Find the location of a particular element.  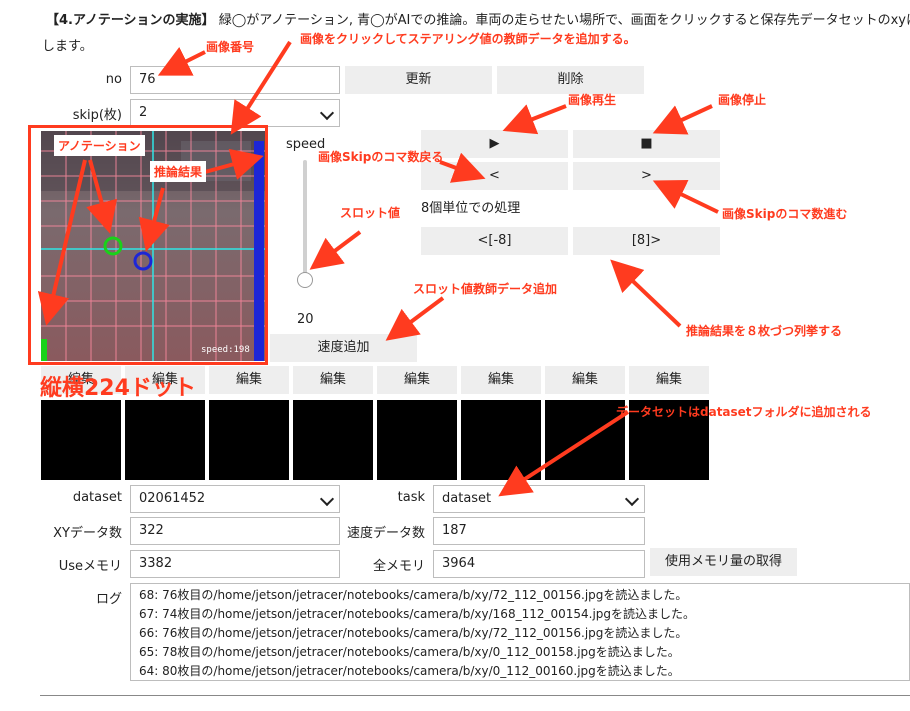

annotation-skip-back: 画像Skipのコマ数戻る is located at coordinates (381, 157).